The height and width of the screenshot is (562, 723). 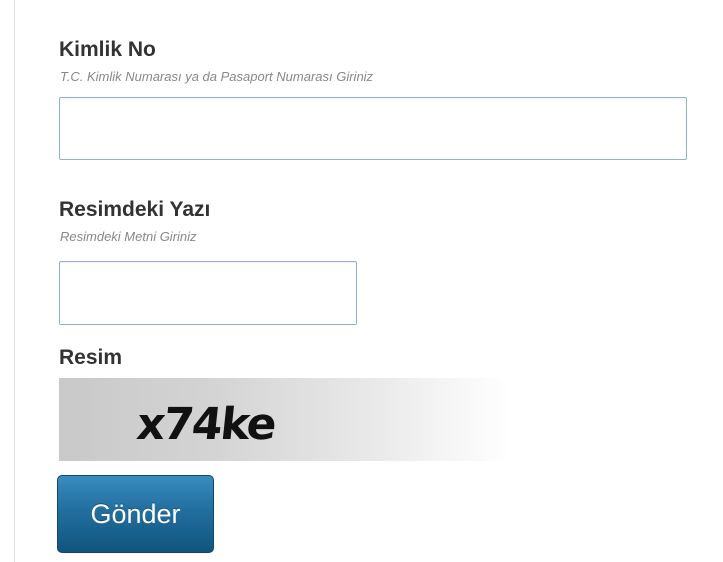 I want to click on submit-button: Gönder, so click(x=135, y=514).